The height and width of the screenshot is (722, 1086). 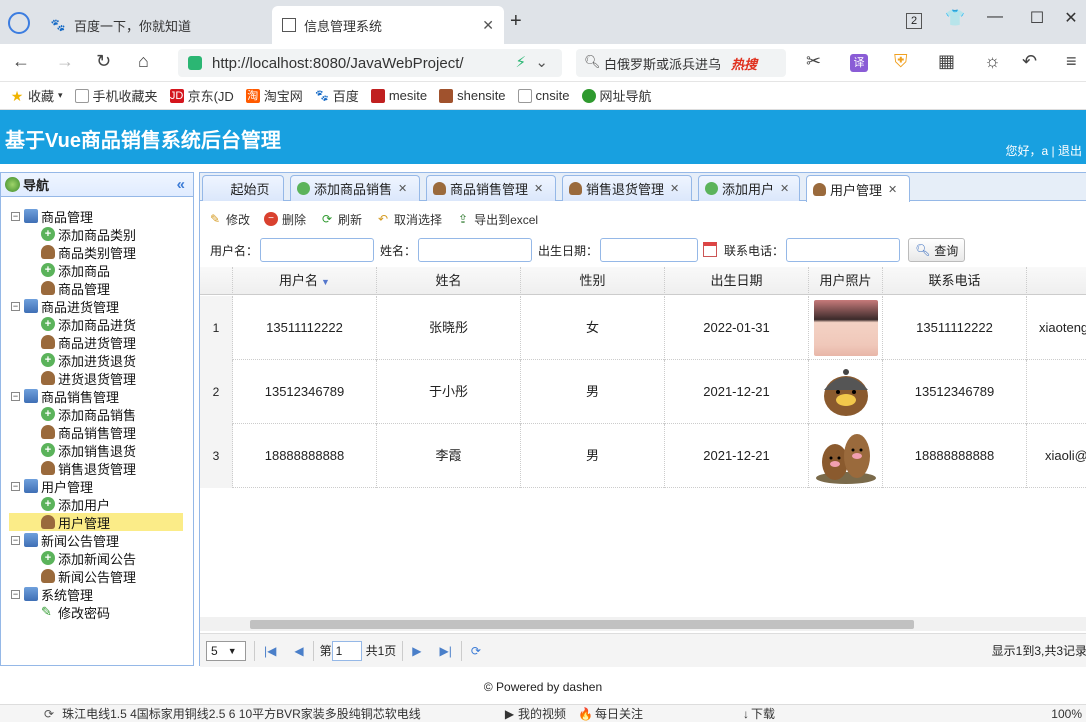 I want to click on nav-item: + 添加新闻公告, so click(x=88, y=558).